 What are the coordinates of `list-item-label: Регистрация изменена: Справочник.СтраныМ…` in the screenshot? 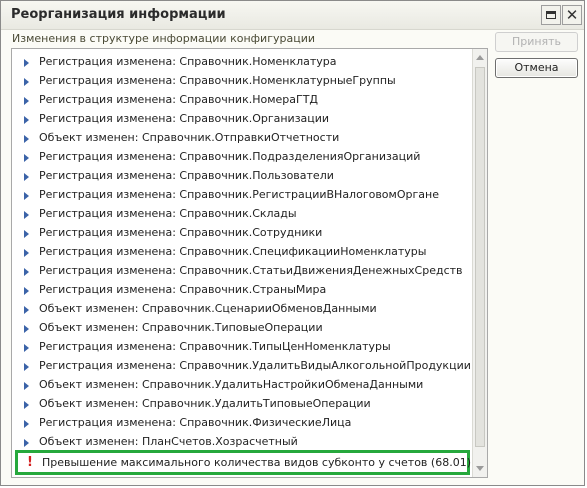 It's located at (183, 289).